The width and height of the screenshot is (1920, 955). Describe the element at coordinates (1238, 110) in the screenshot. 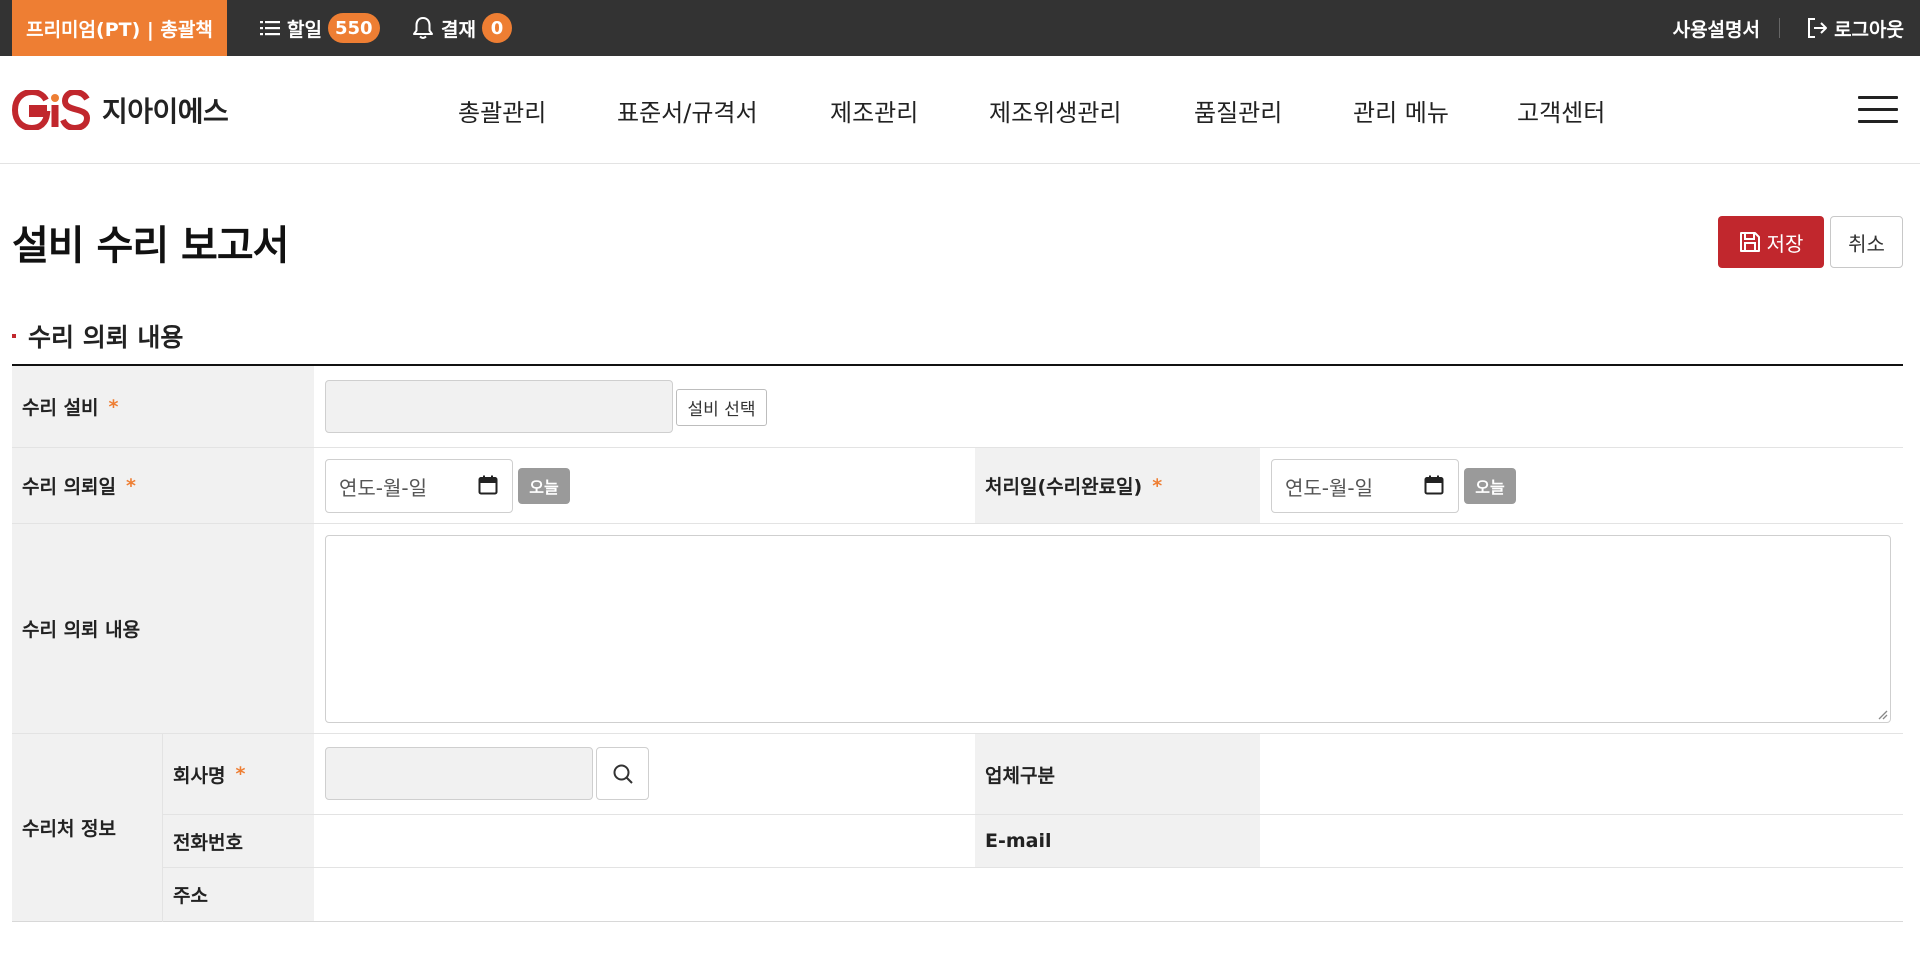

I see `nav-item-quality: 품질관리` at that location.